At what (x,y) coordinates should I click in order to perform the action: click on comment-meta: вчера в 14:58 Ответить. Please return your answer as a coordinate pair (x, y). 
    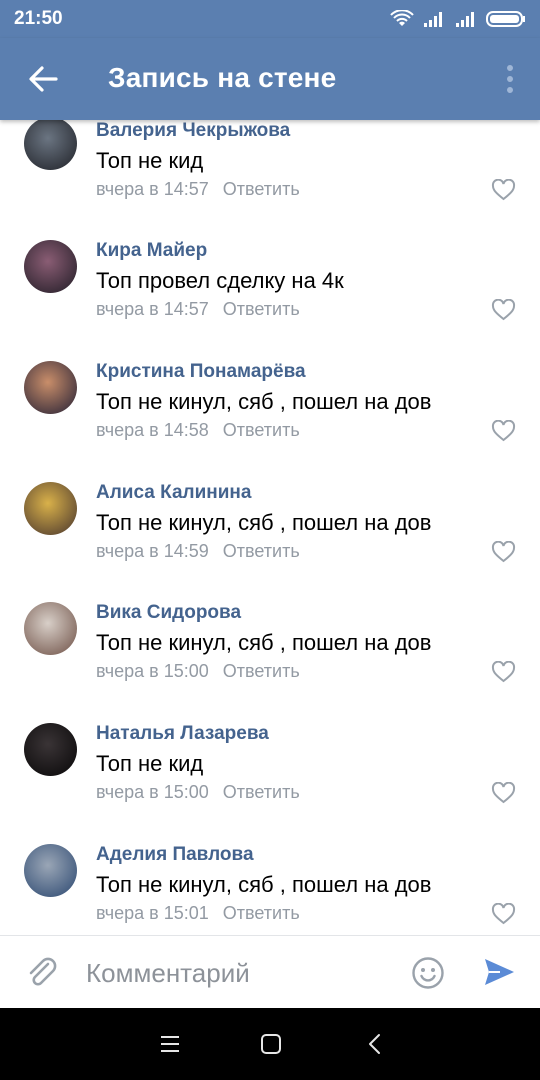
    Looking at the image, I should click on (198, 430).